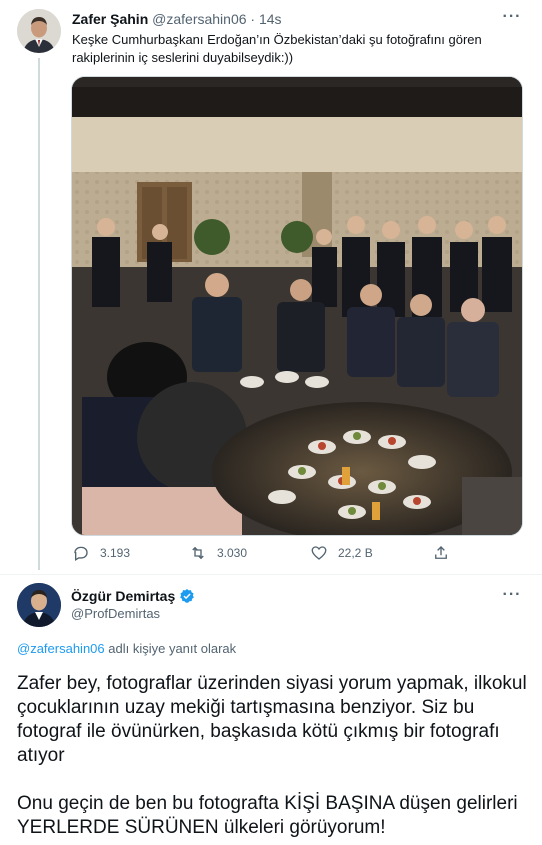  What do you see at coordinates (232, 553) in the screenshot?
I see `retweet-count: 3.030` at bounding box center [232, 553].